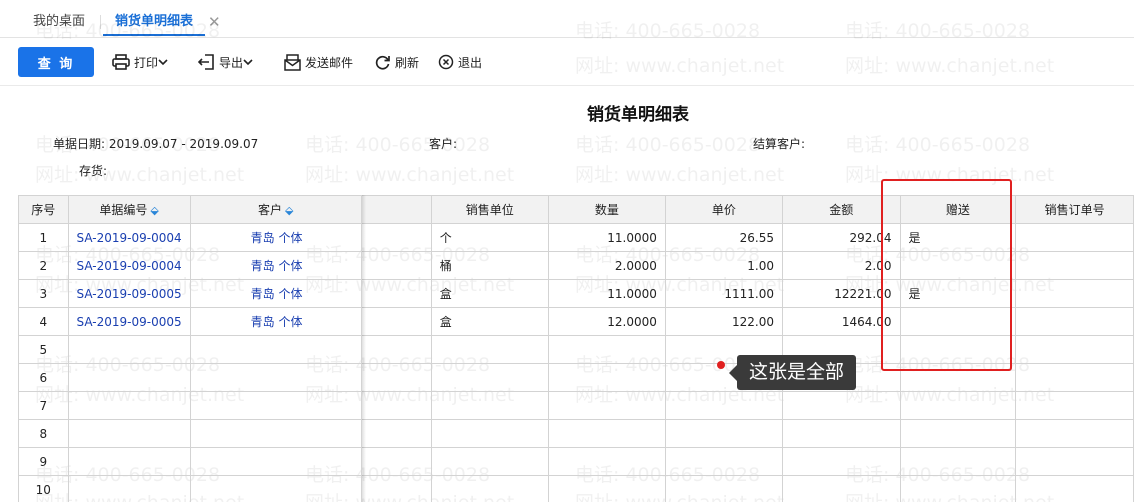  Describe the element at coordinates (410, 175) in the screenshot. I see `watermark-site: 网址: www.chanjet.net` at that location.